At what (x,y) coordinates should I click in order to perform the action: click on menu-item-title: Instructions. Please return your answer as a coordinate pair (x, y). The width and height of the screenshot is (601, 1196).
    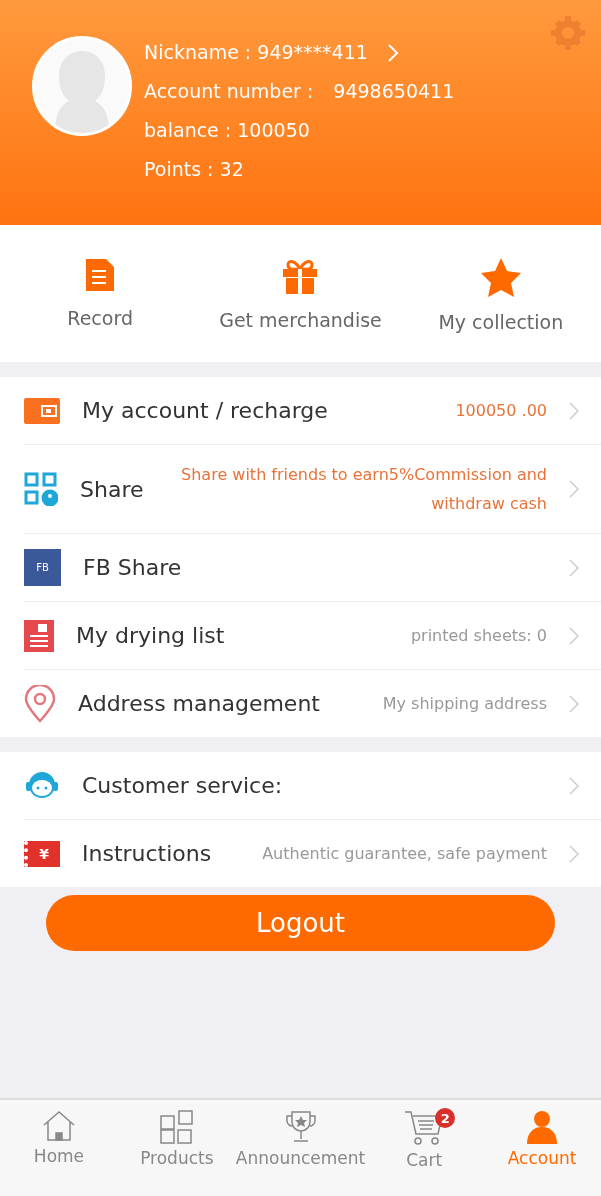
    Looking at the image, I should click on (147, 853).